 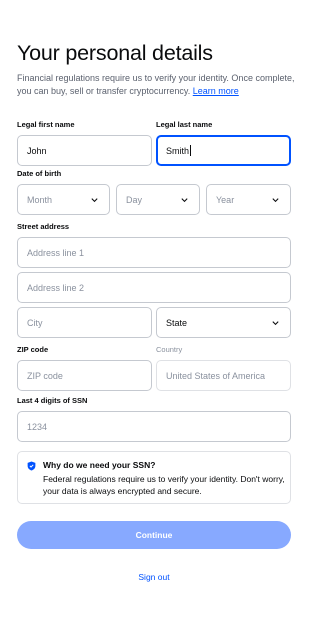 What do you see at coordinates (39, 173) in the screenshot?
I see `dob-label: Date of birth` at bounding box center [39, 173].